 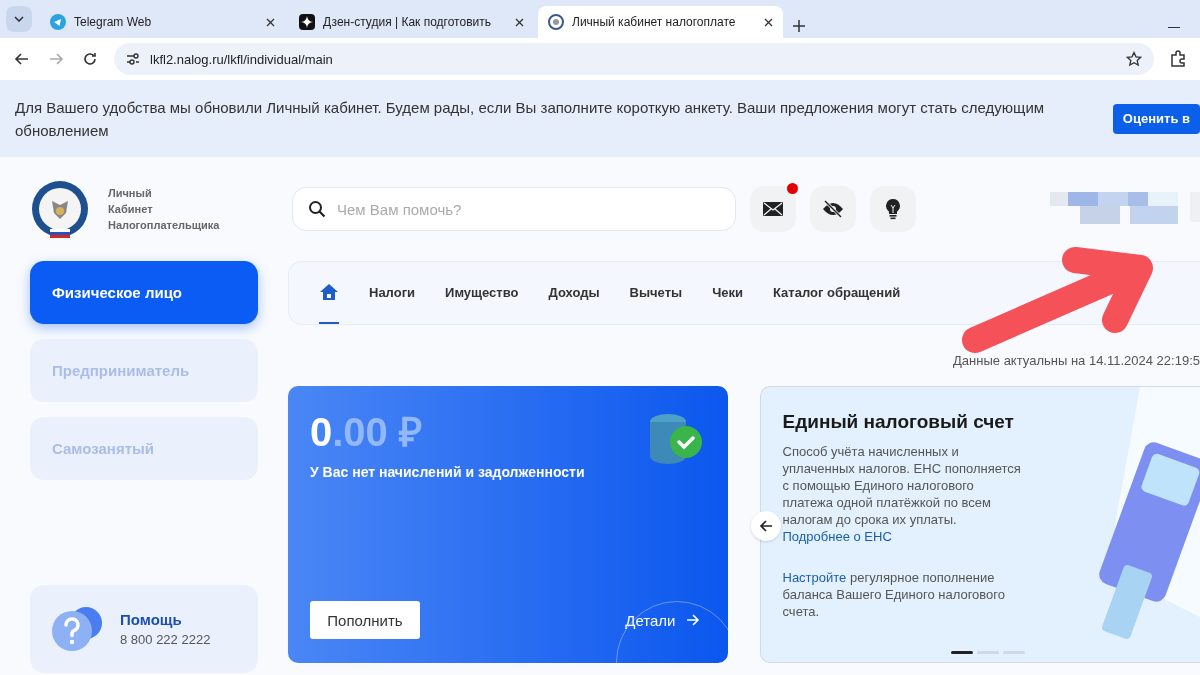 I want to click on help-phone: 8 800 222 2222, so click(x=165, y=639).